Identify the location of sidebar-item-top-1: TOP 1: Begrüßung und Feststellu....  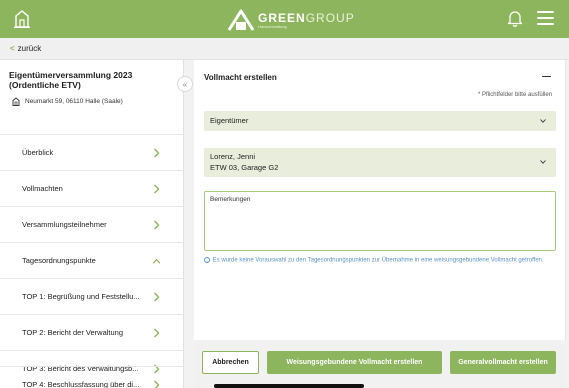
(92, 296).